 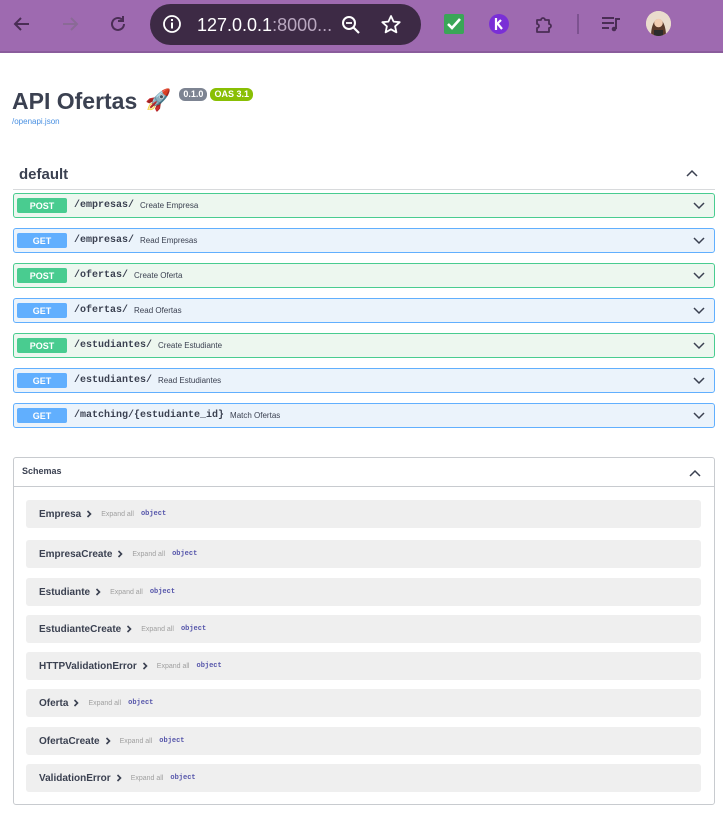 I want to click on schema-name: Oferta, so click(x=54, y=703).